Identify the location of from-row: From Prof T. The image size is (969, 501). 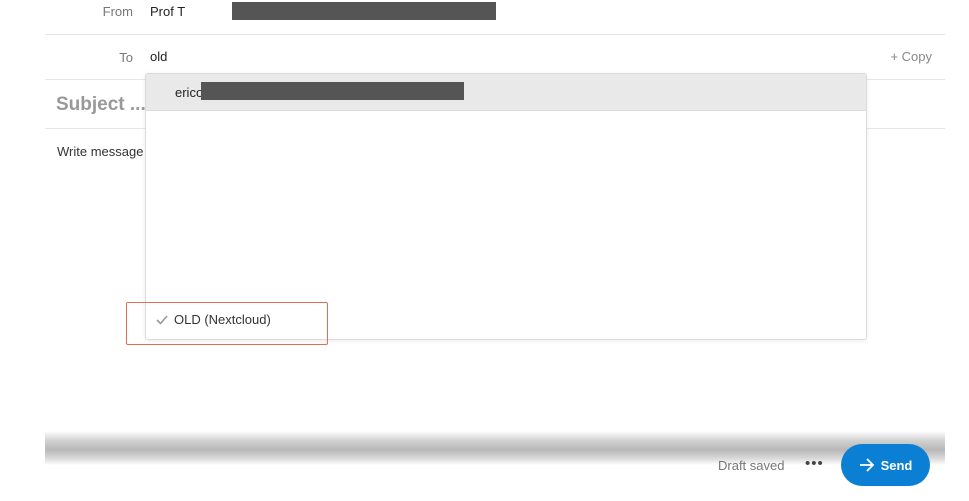
(495, 17).